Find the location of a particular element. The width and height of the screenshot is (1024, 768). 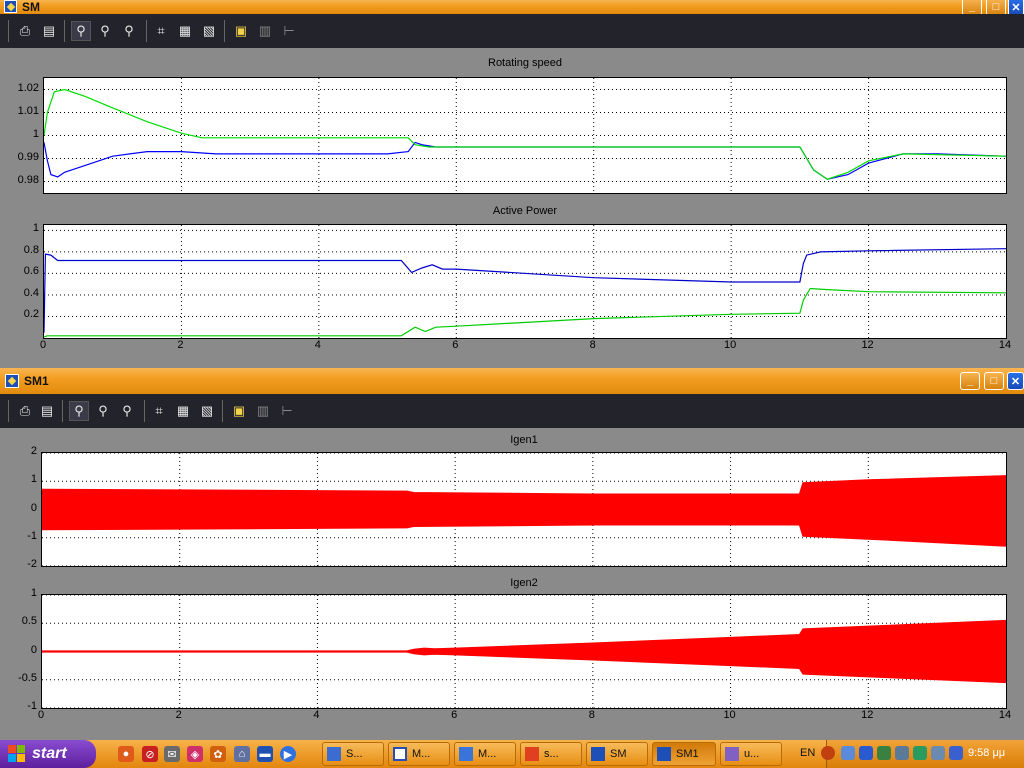

active-power-axes is located at coordinates (525, 281).